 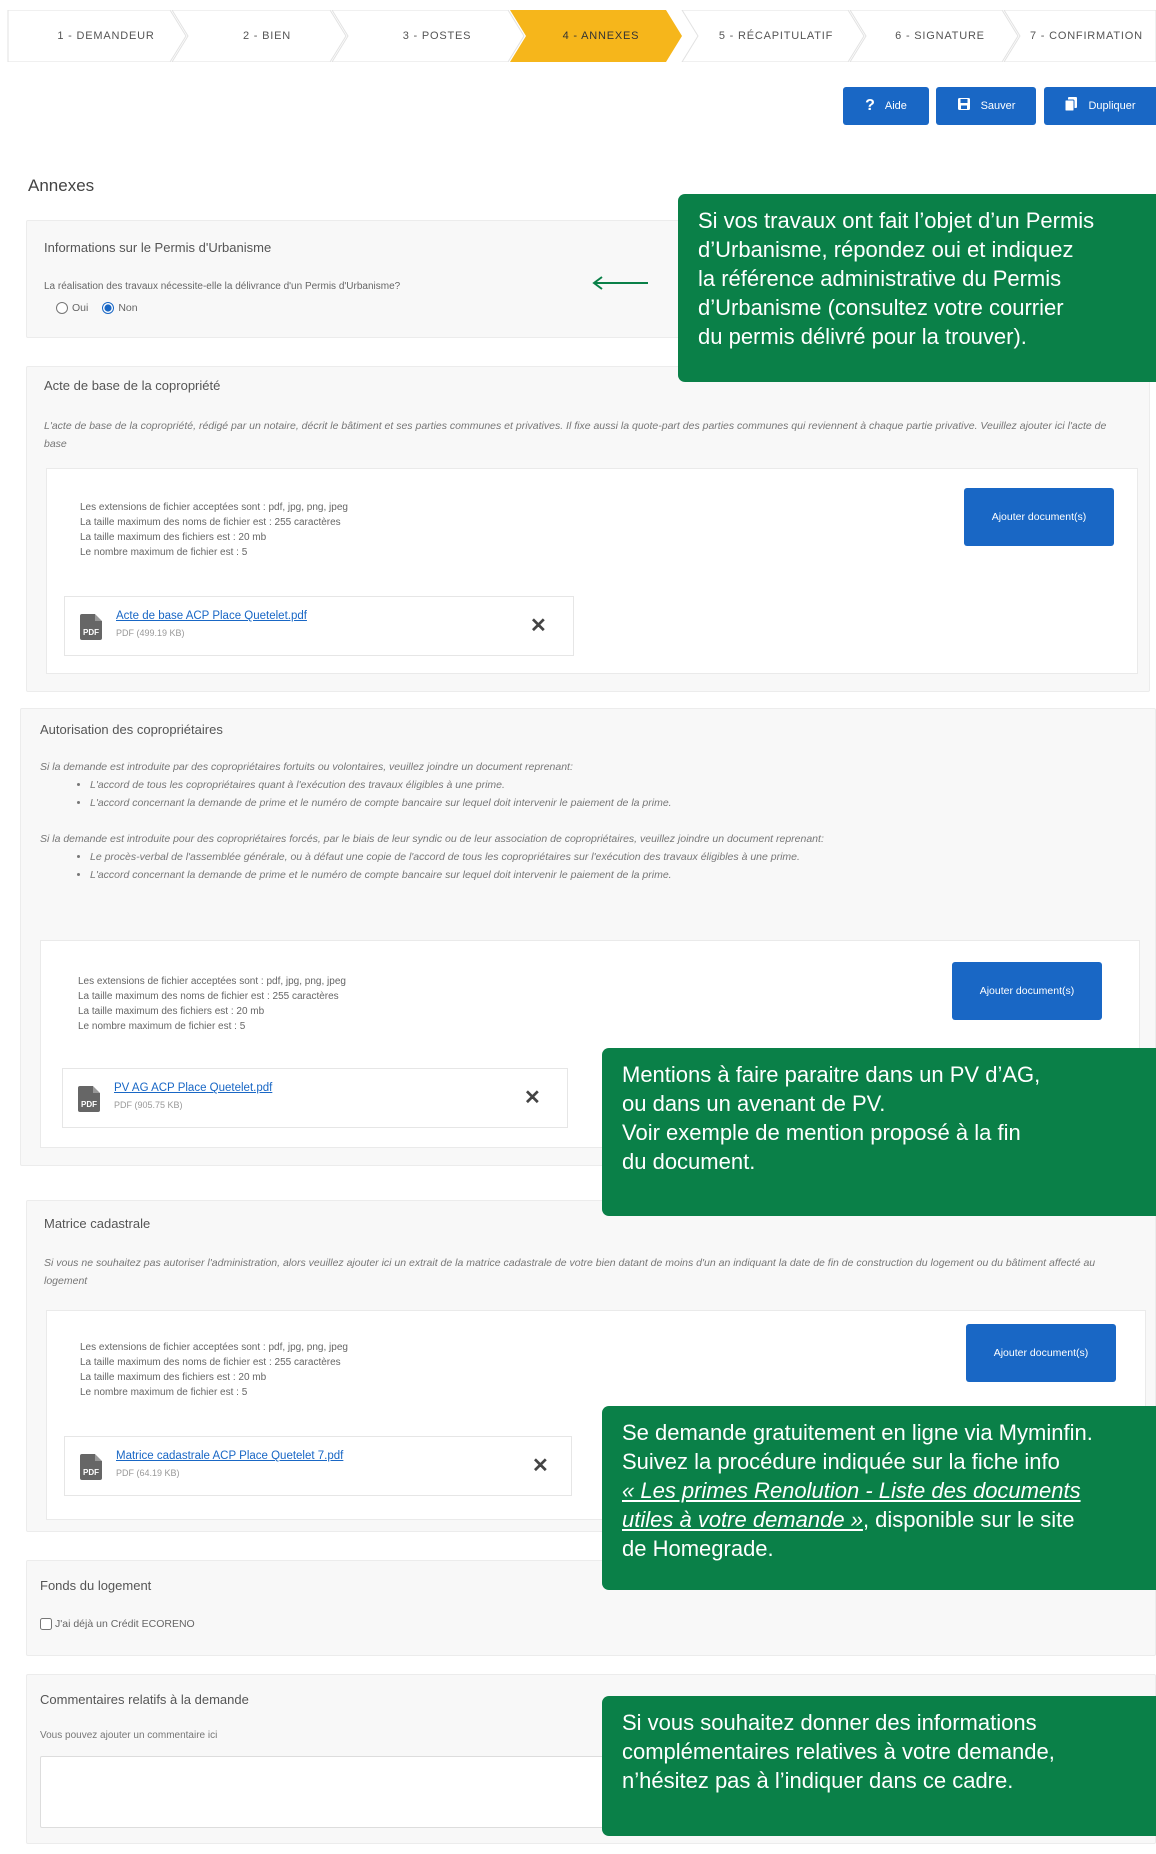 I want to click on arrow-left-icon, so click(x=620, y=283).